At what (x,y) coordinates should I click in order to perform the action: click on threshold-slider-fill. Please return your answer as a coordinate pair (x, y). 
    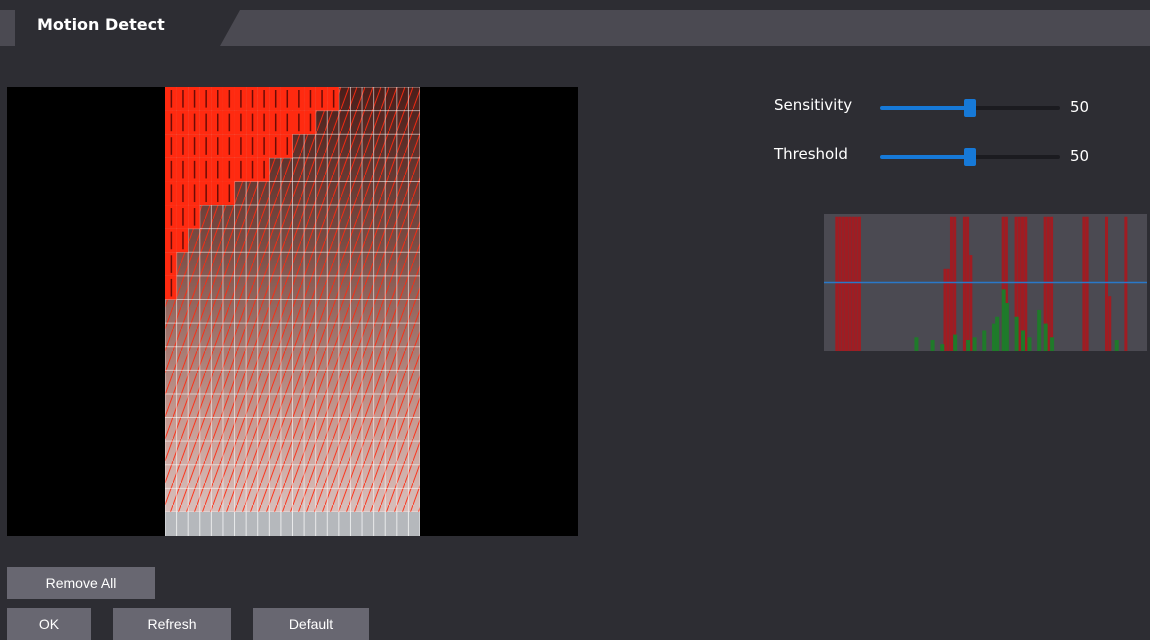
    Looking at the image, I should click on (925, 157).